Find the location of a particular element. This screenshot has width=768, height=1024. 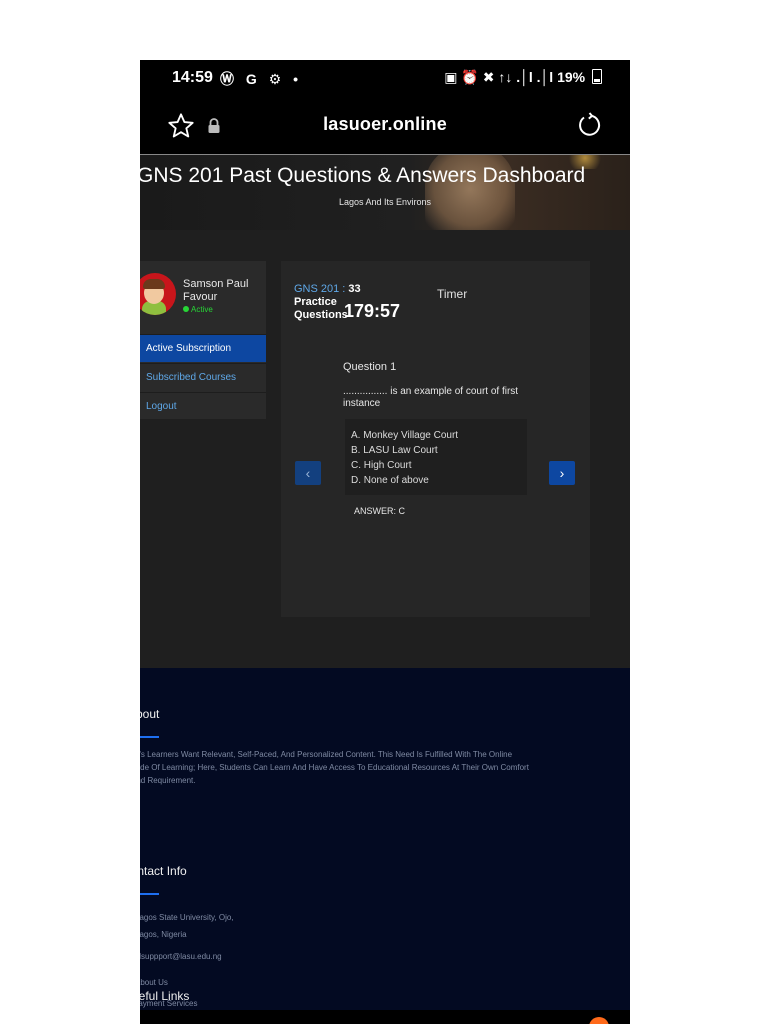

contact-email: Emailsuppport@lasu.edu.ng is located at coordinates (181, 956).